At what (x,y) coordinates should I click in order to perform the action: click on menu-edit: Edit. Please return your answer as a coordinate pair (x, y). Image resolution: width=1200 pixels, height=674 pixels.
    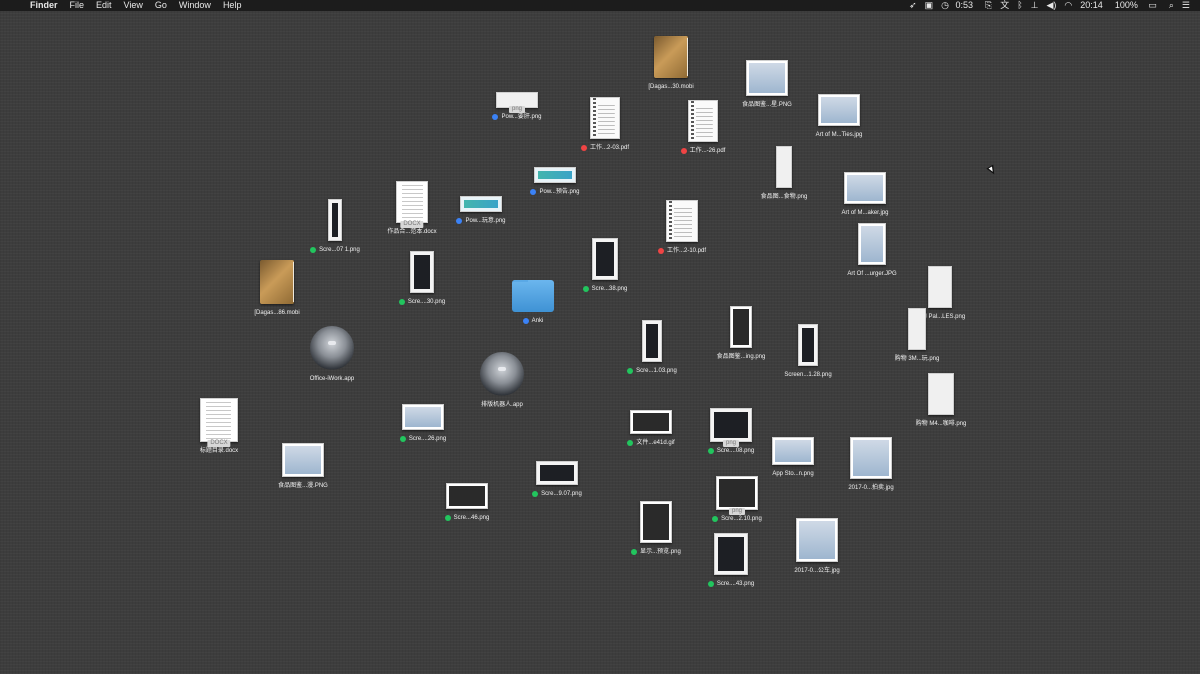
    Looking at the image, I should click on (104, 5).